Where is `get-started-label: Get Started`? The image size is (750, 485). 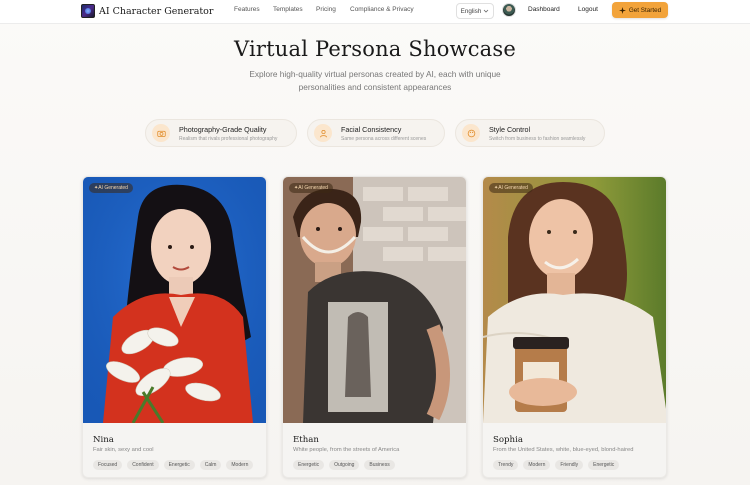 get-started-label: Get Started is located at coordinates (645, 10).